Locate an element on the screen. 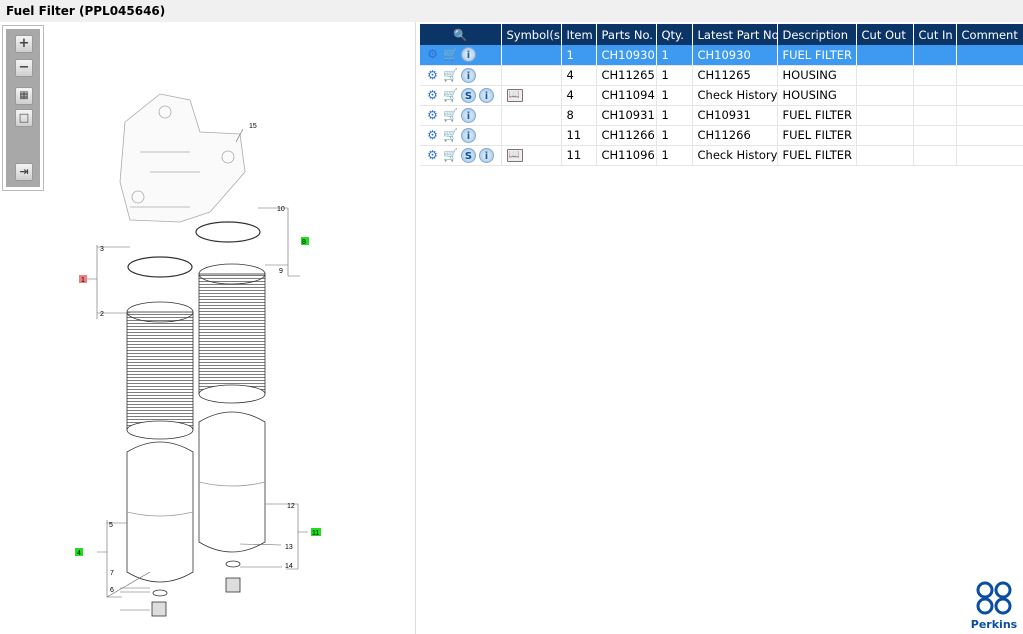  filter-element-left is located at coordinates (160, 370).